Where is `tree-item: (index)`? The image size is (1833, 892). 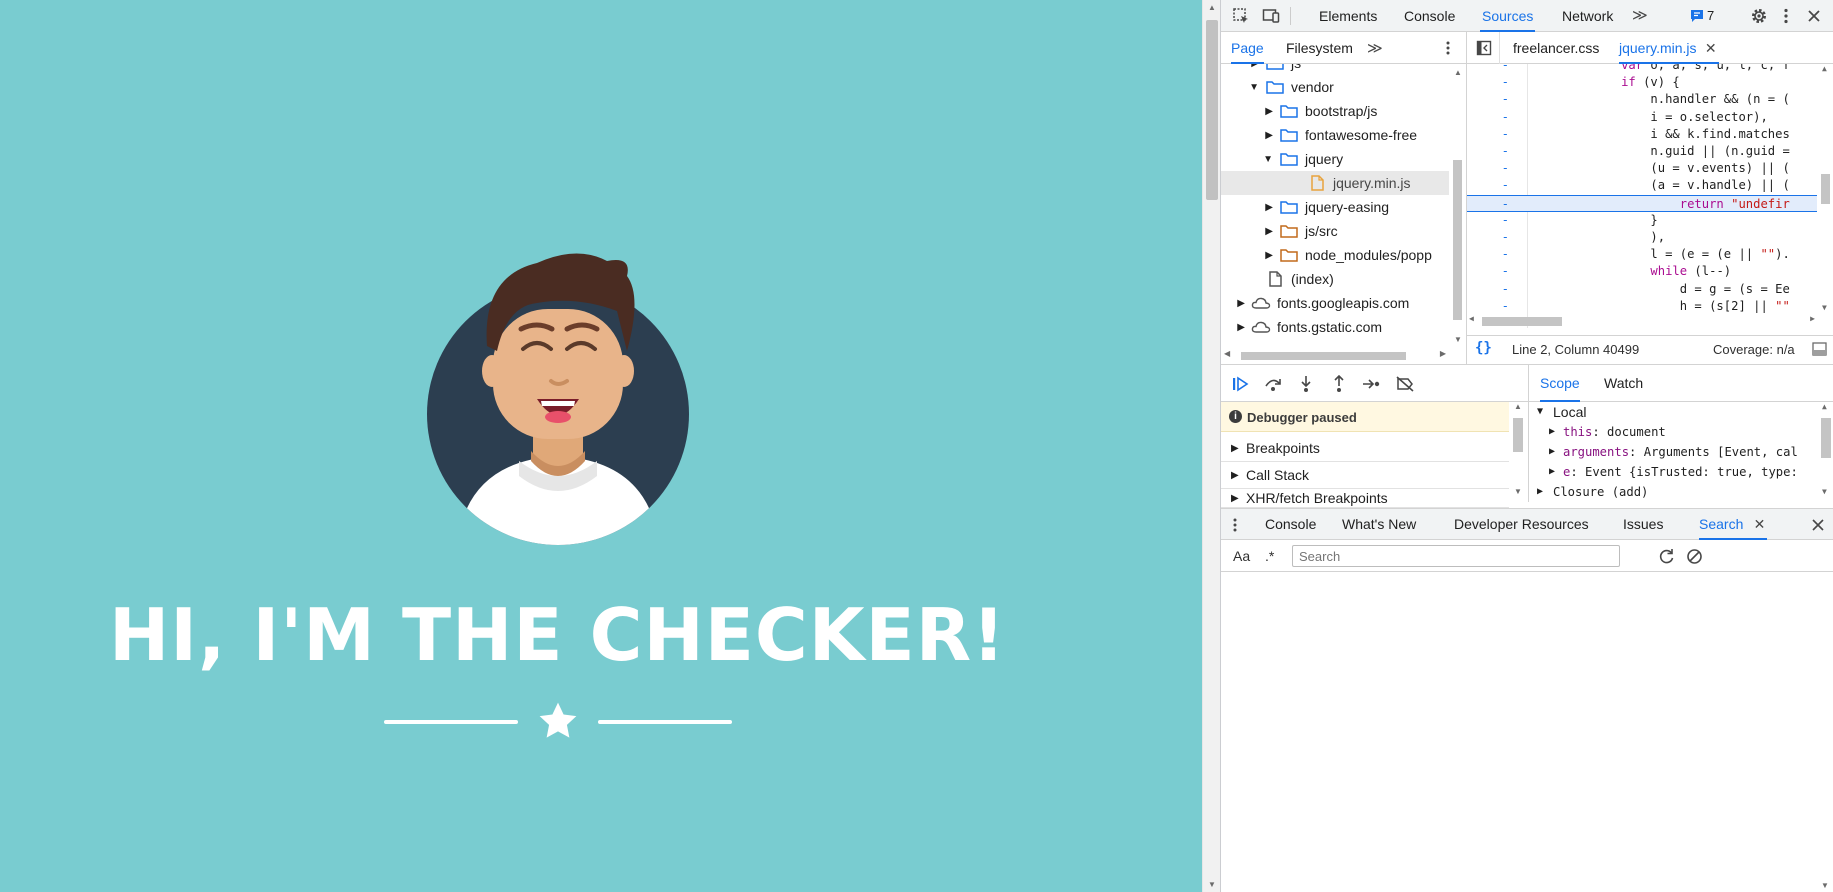
tree-item: (index) is located at coordinates (1335, 279).